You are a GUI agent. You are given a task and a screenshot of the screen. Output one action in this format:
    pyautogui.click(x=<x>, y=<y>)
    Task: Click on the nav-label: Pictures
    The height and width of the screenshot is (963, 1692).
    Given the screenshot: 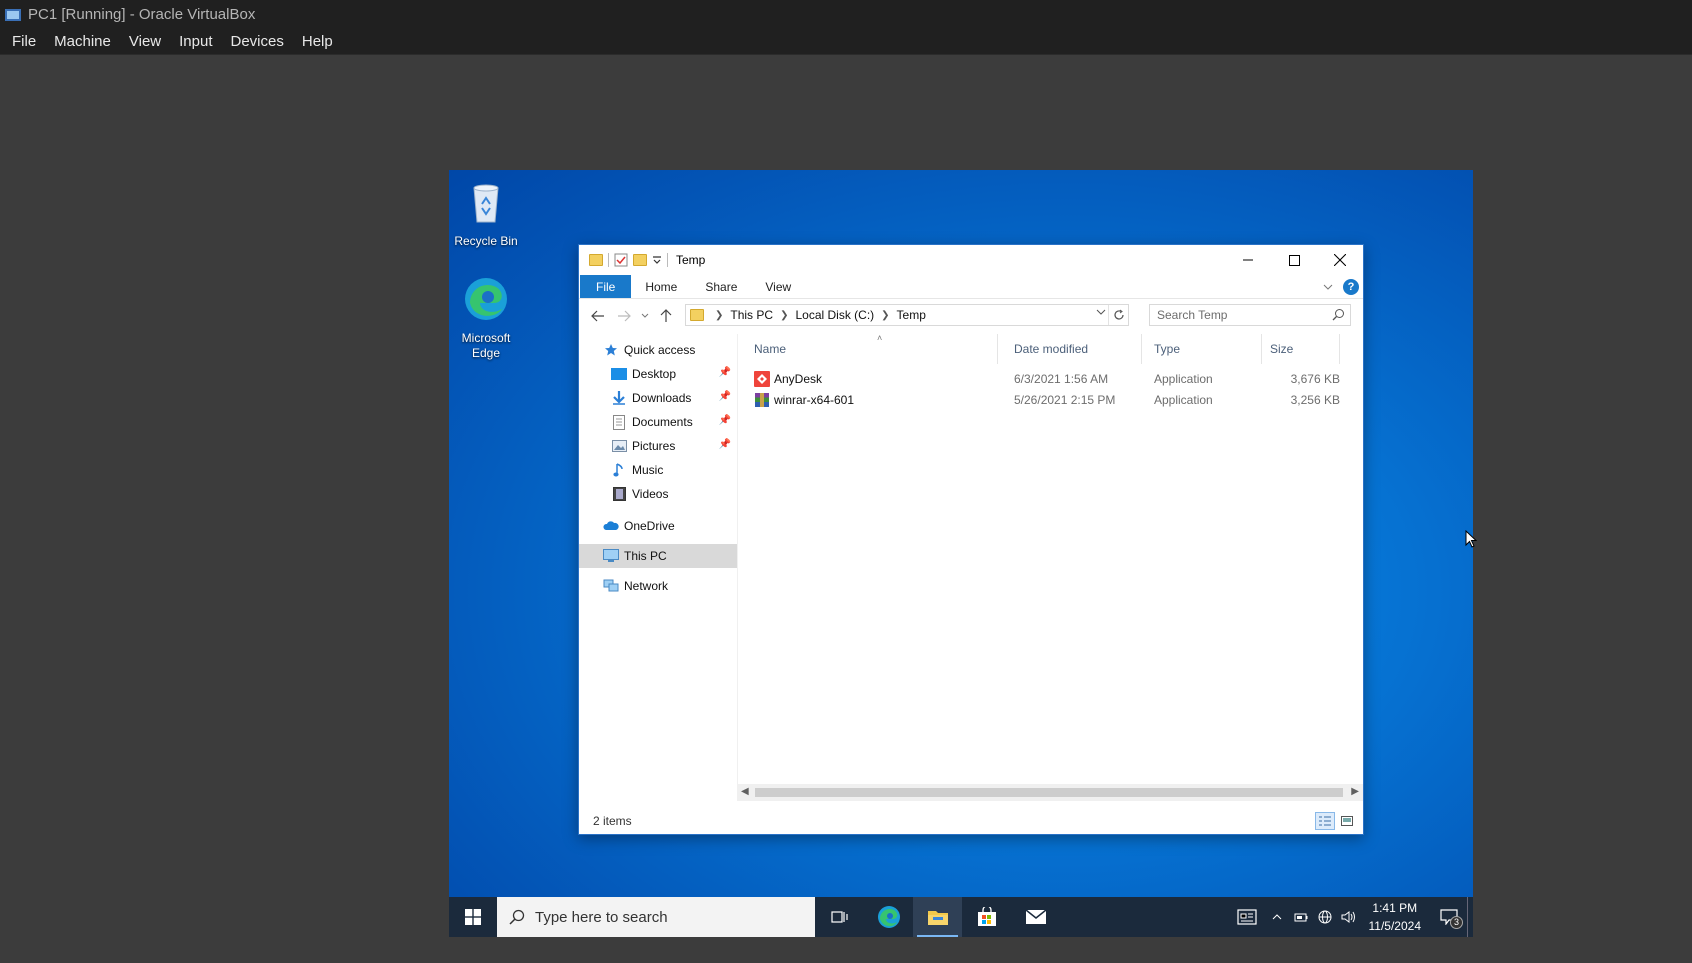 What is the action you would take?
    pyautogui.click(x=654, y=446)
    